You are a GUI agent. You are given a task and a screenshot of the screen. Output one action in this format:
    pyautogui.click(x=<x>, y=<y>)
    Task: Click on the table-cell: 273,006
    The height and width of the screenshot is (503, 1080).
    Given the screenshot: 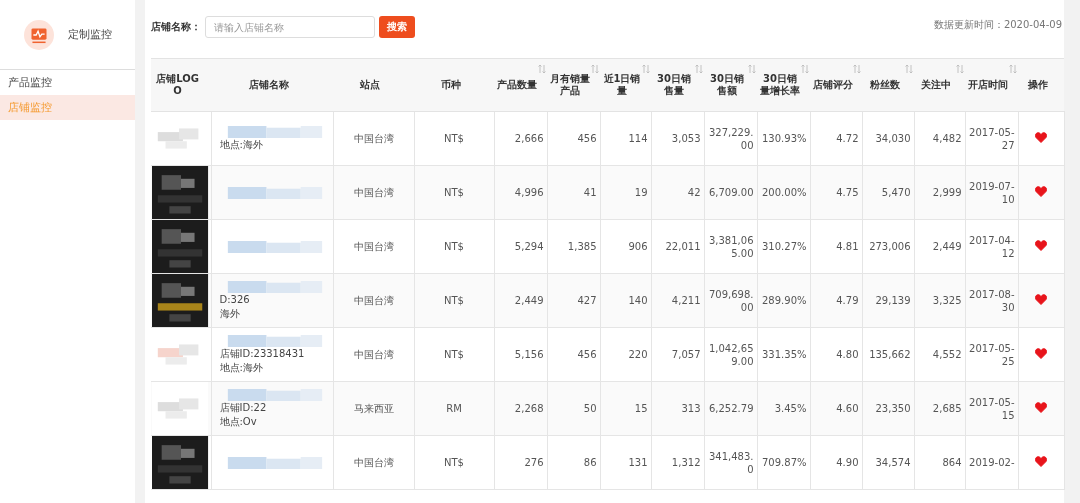 What is the action you would take?
    pyautogui.click(x=888, y=246)
    